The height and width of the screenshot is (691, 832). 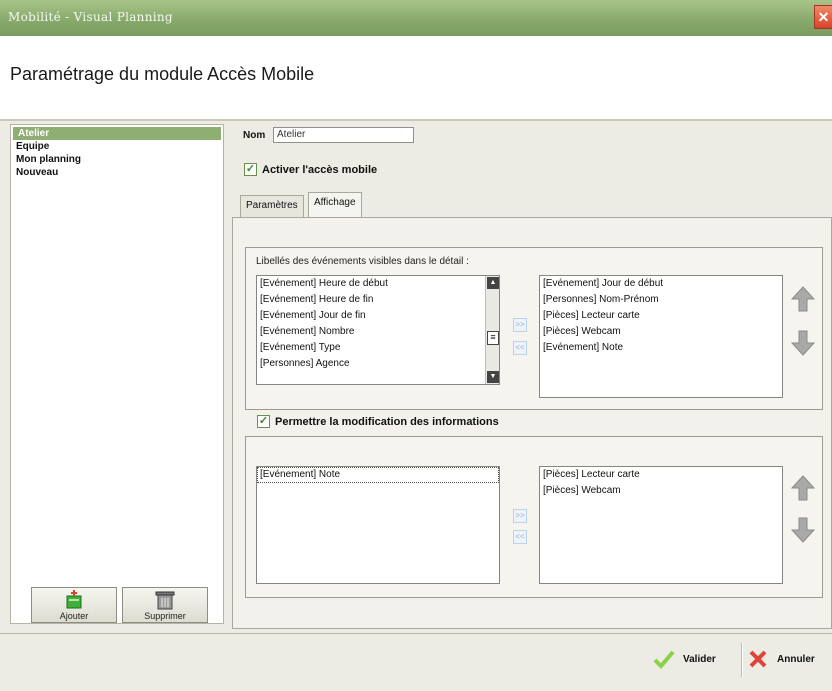 What do you see at coordinates (520, 348) in the screenshot?
I see `remove-label-button: <<` at bounding box center [520, 348].